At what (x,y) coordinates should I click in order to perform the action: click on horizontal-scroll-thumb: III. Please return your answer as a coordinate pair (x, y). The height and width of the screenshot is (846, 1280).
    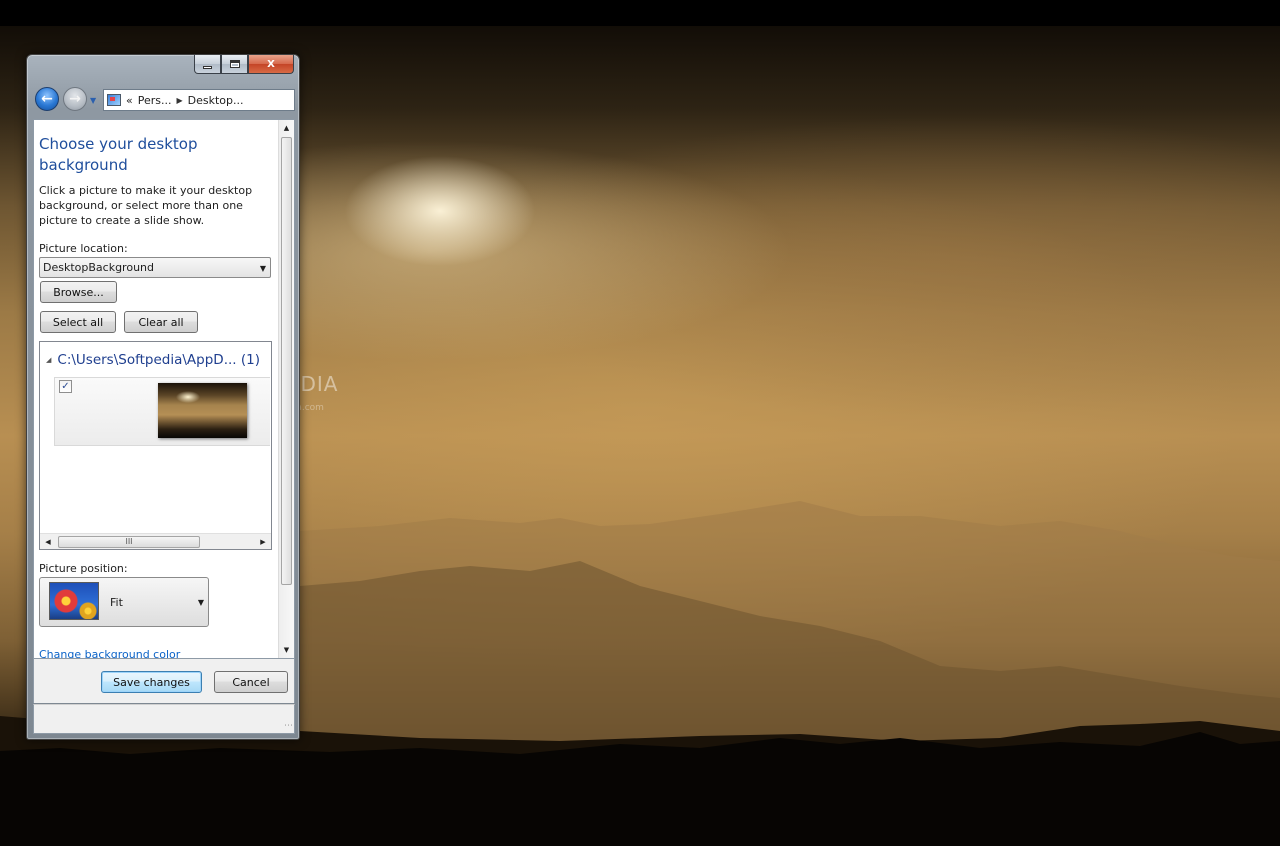
    Looking at the image, I should click on (129, 542).